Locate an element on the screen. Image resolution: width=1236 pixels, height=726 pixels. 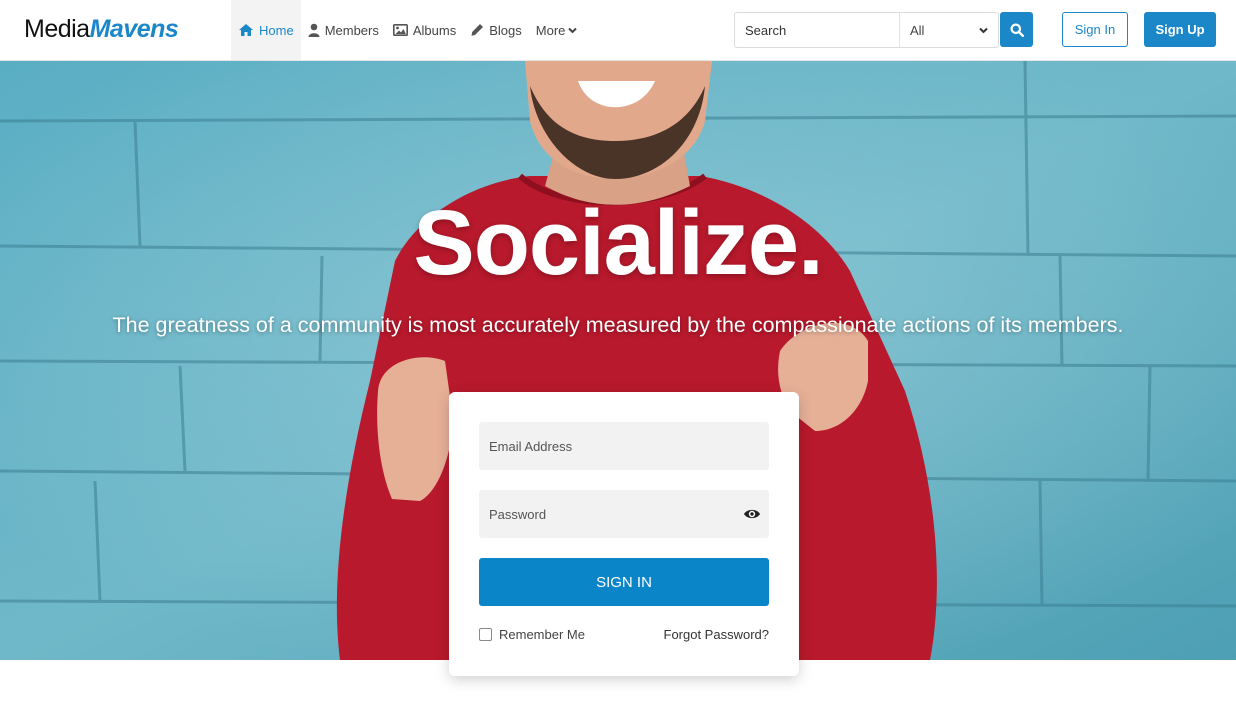
image-icon is located at coordinates (400, 30).